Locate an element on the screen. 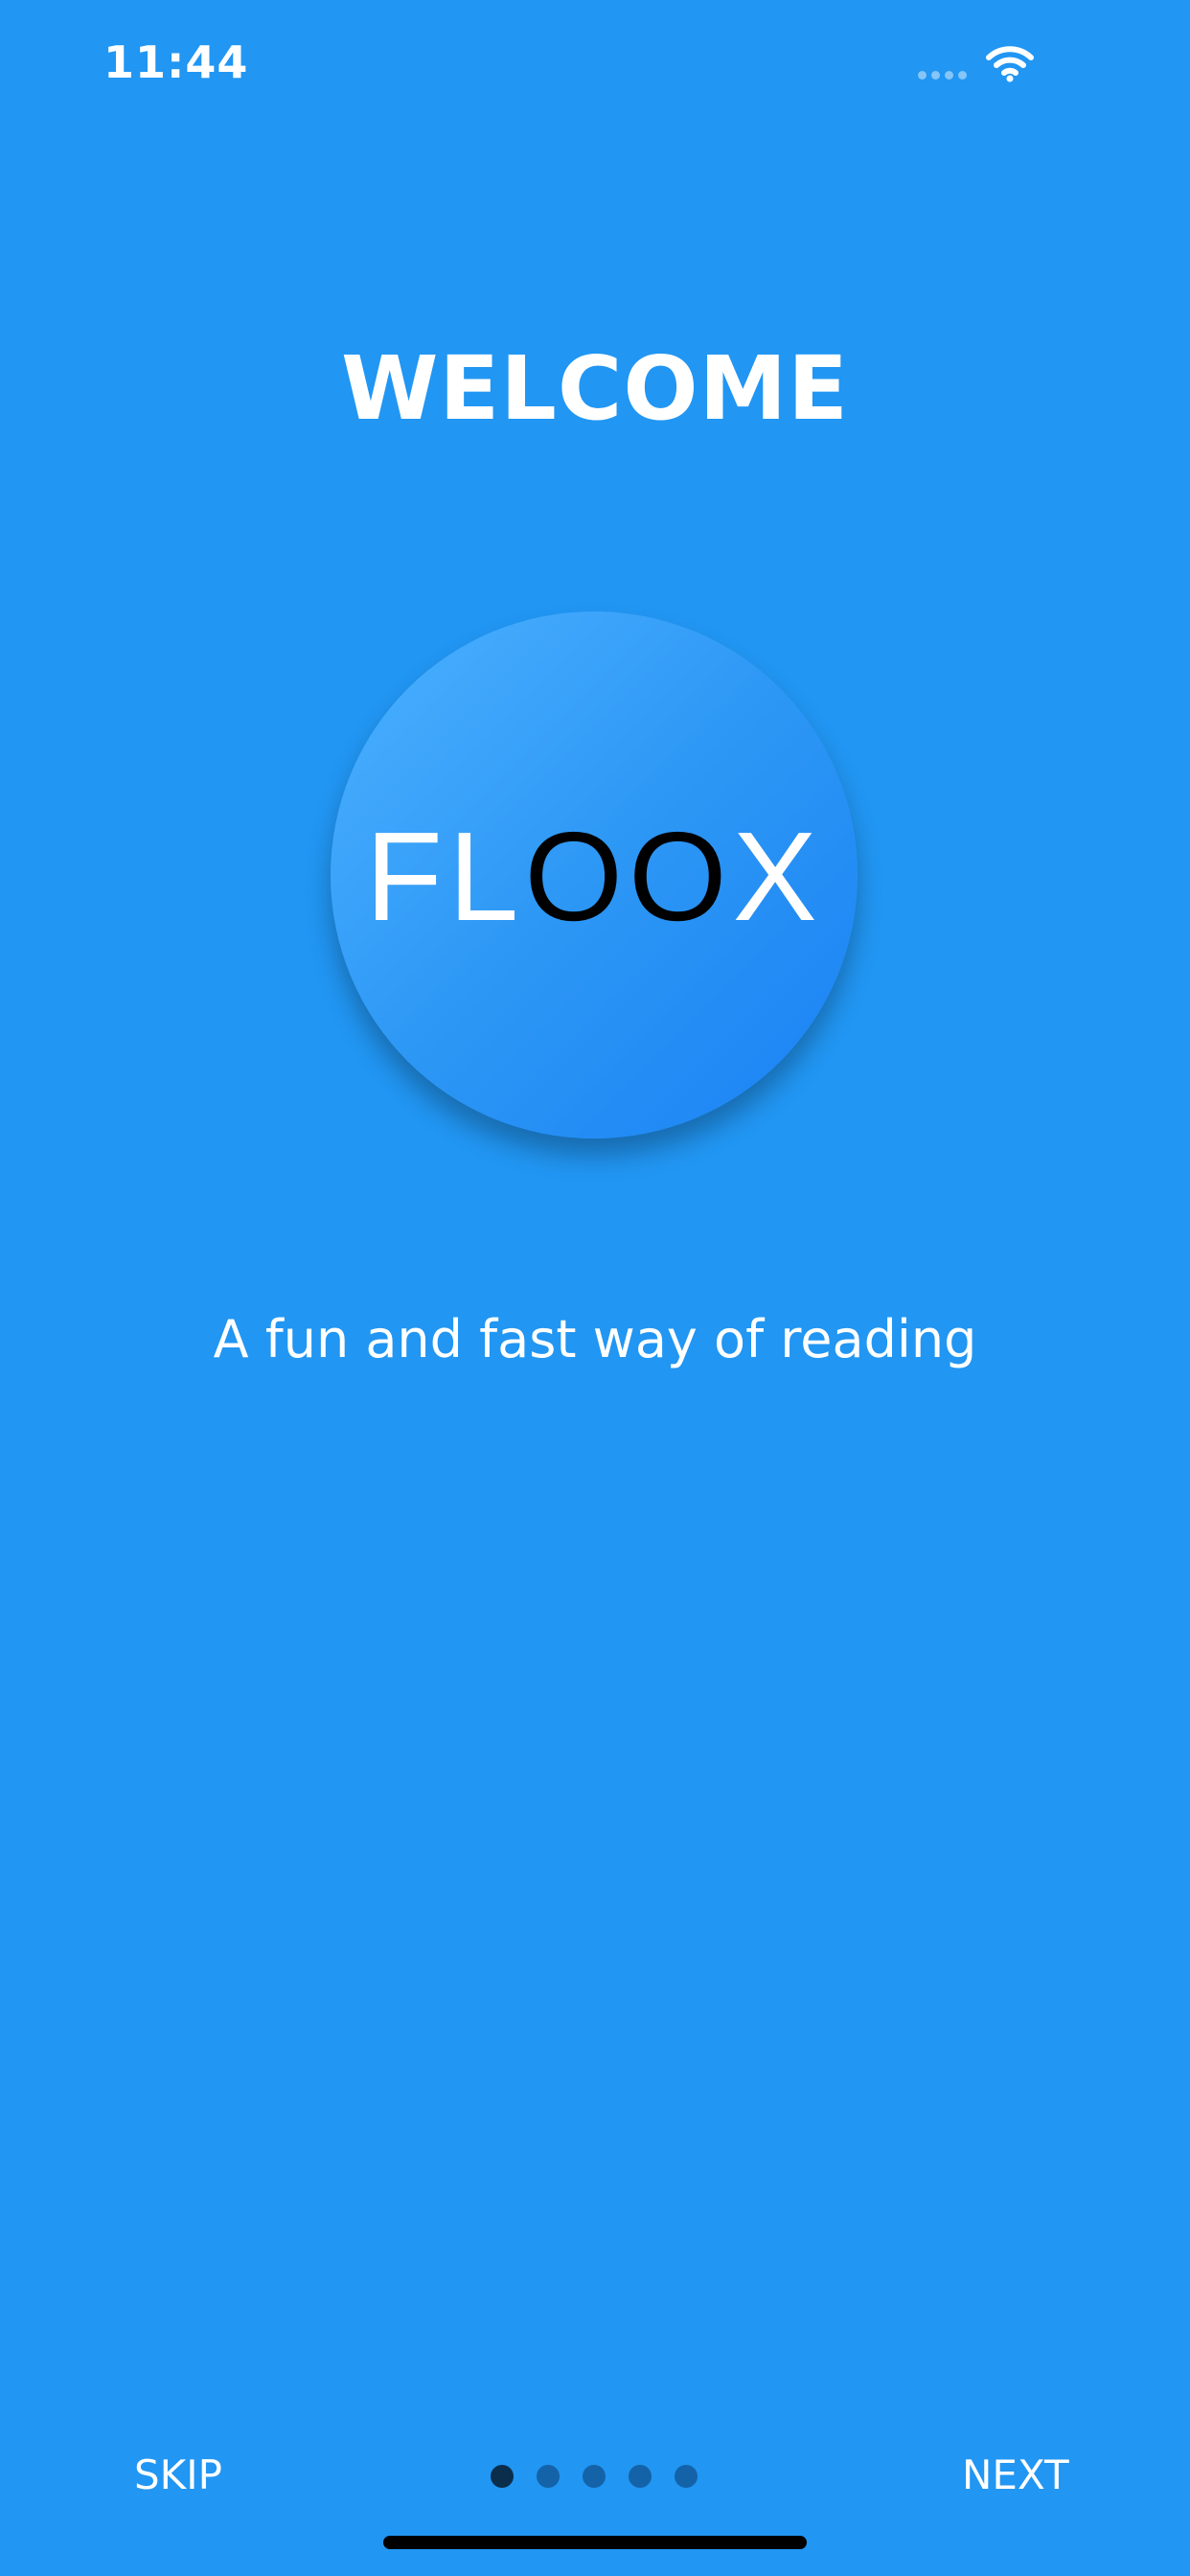  logo-text: FLOOX is located at coordinates (593, 876).